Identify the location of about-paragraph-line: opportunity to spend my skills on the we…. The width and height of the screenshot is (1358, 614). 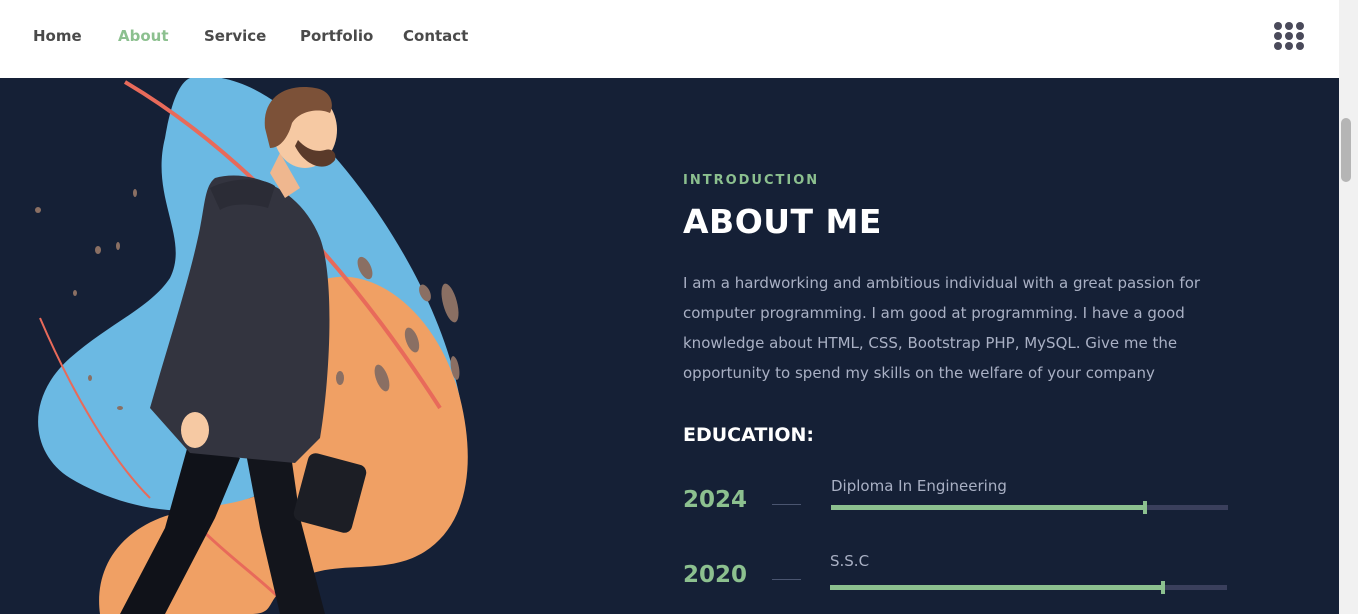
(919, 373).